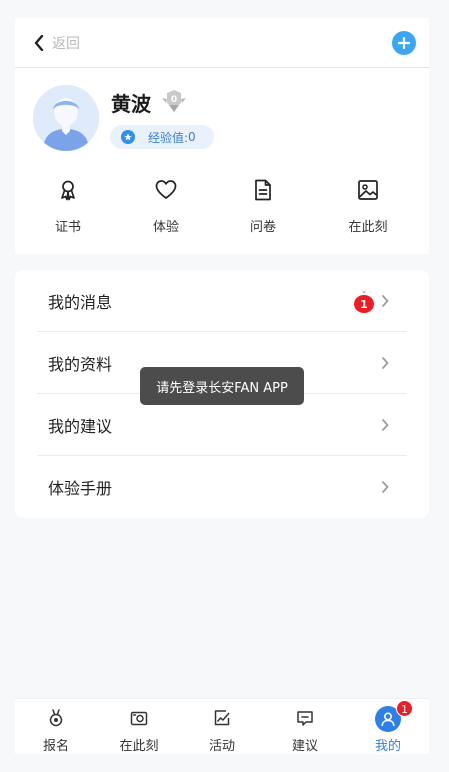 The image size is (449, 772). I want to click on tab-label: 我的, so click(387, 746).